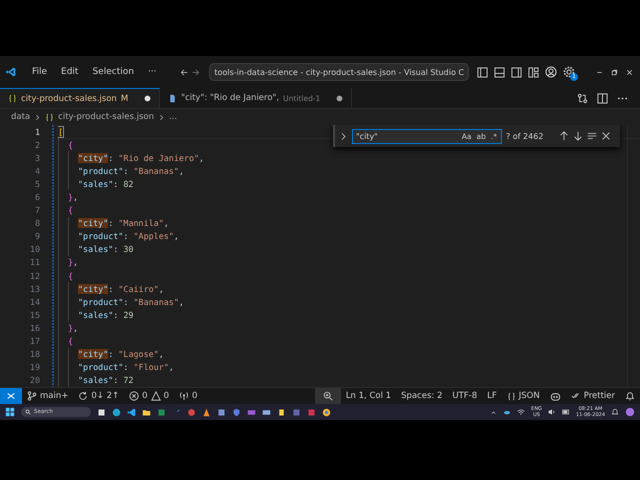  I want to click on find-in-selection-icon, so click(592, 136).